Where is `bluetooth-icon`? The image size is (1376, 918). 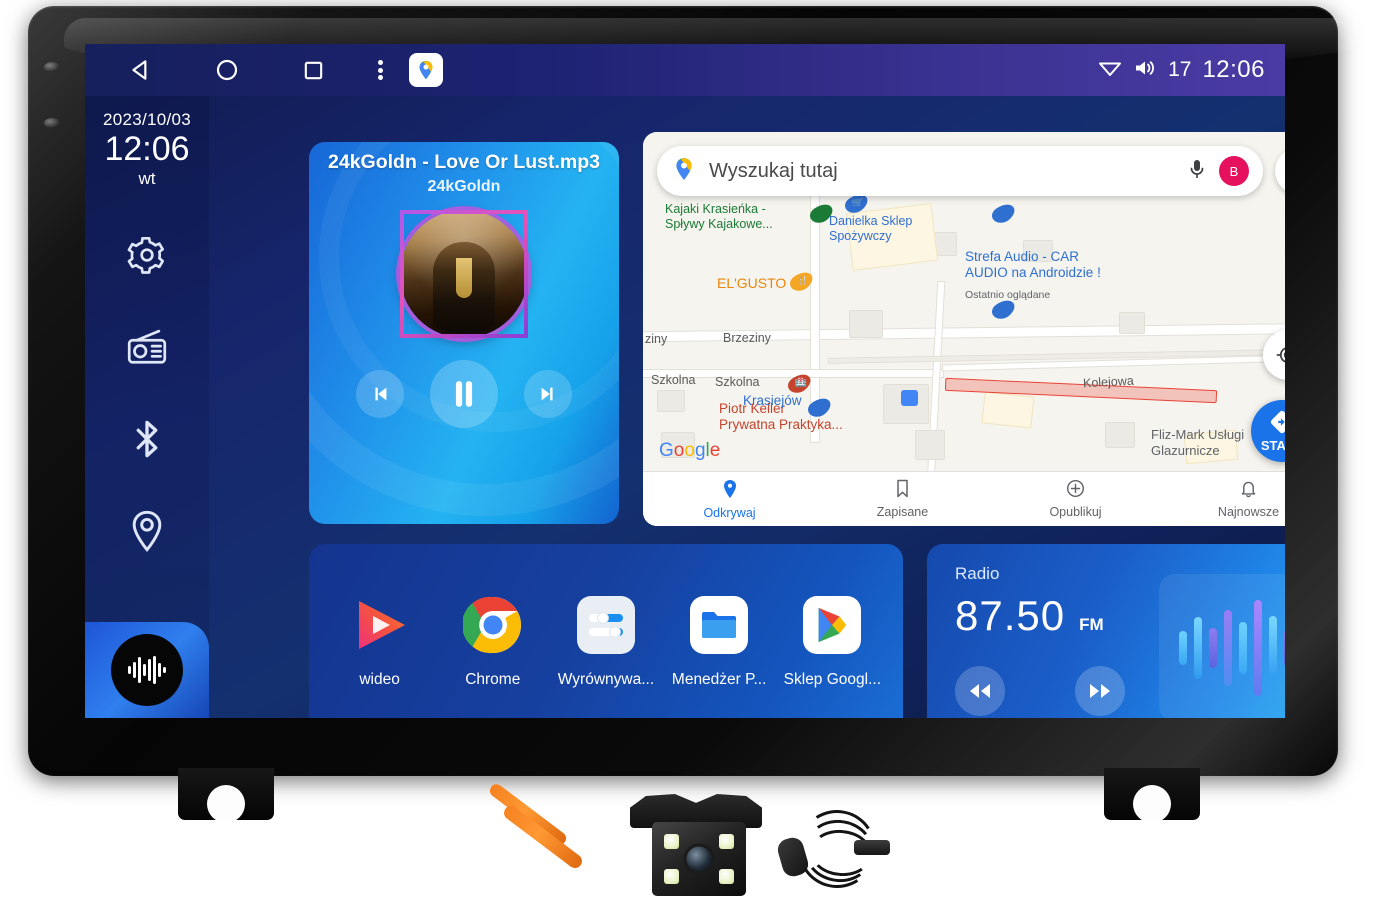 bluetooth-icon is located at coordinates (147, 439).